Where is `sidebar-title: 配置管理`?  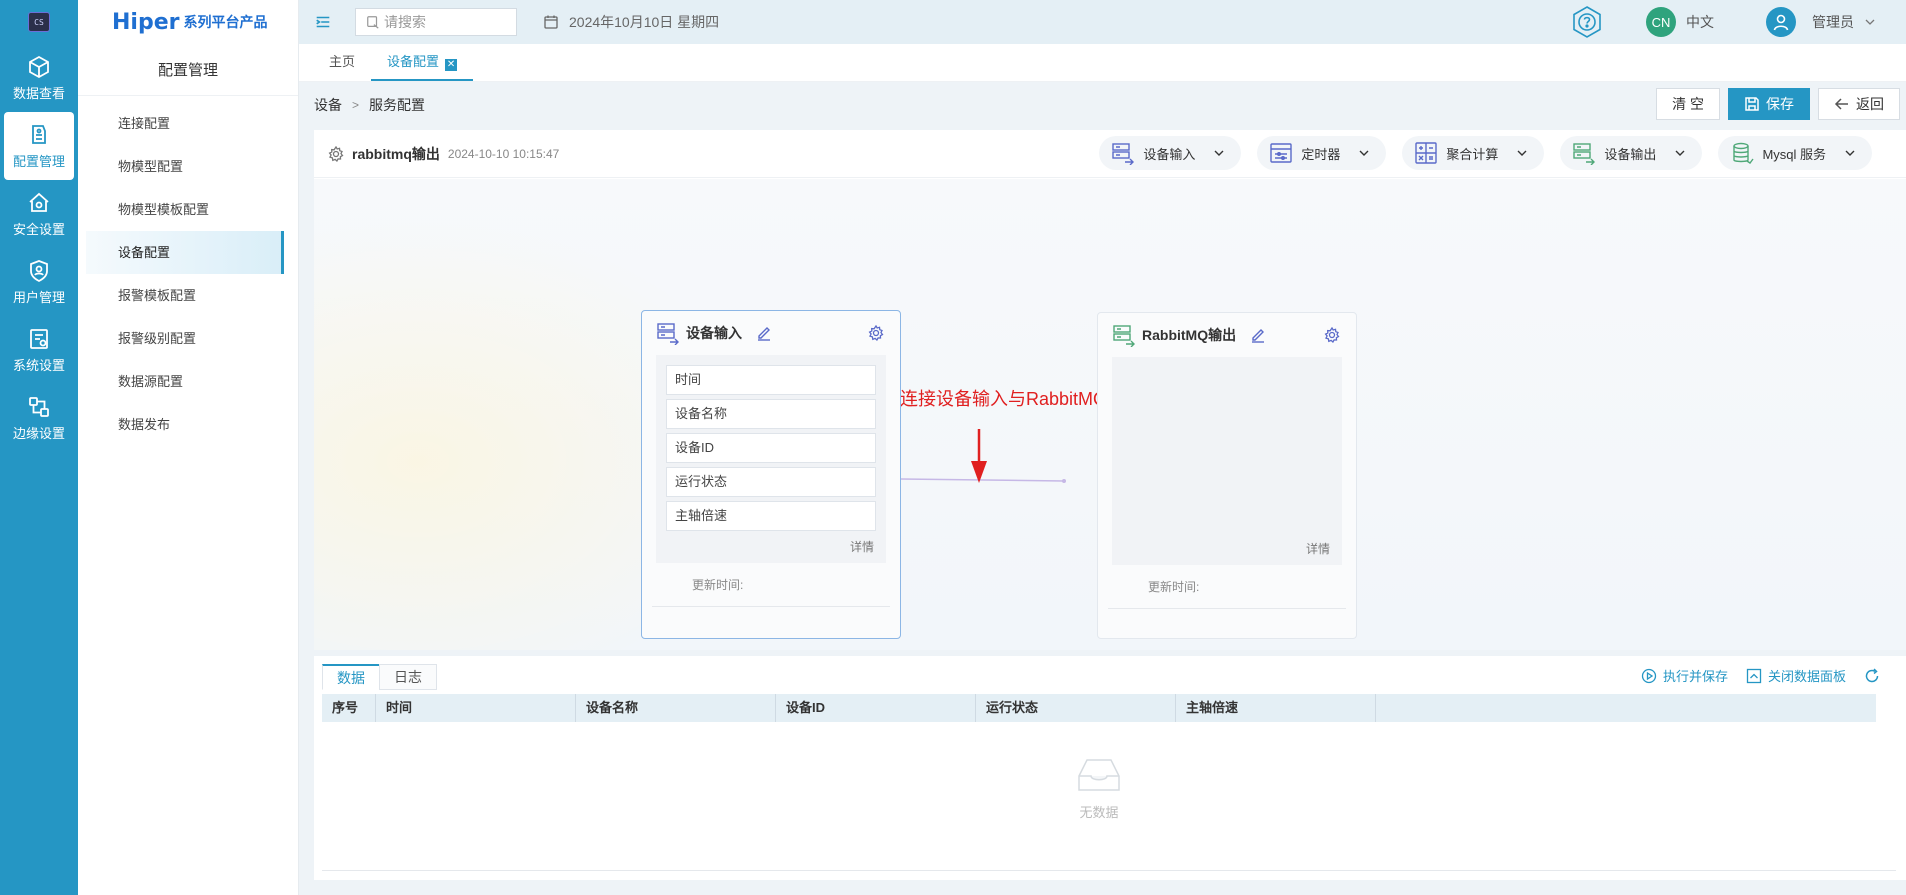
sidebar-title: 配置管理 is located at coordinates (188, 70).